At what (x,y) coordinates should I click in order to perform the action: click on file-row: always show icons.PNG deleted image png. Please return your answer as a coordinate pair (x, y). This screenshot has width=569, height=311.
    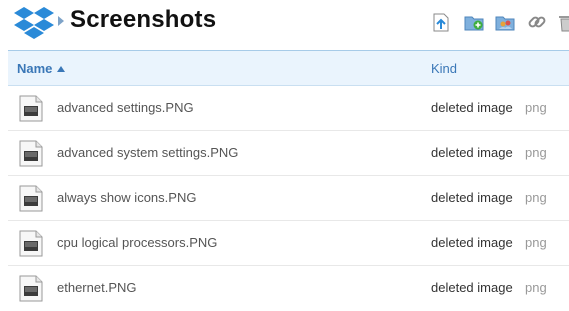
    Looking at the image, I should click on (288, 198).